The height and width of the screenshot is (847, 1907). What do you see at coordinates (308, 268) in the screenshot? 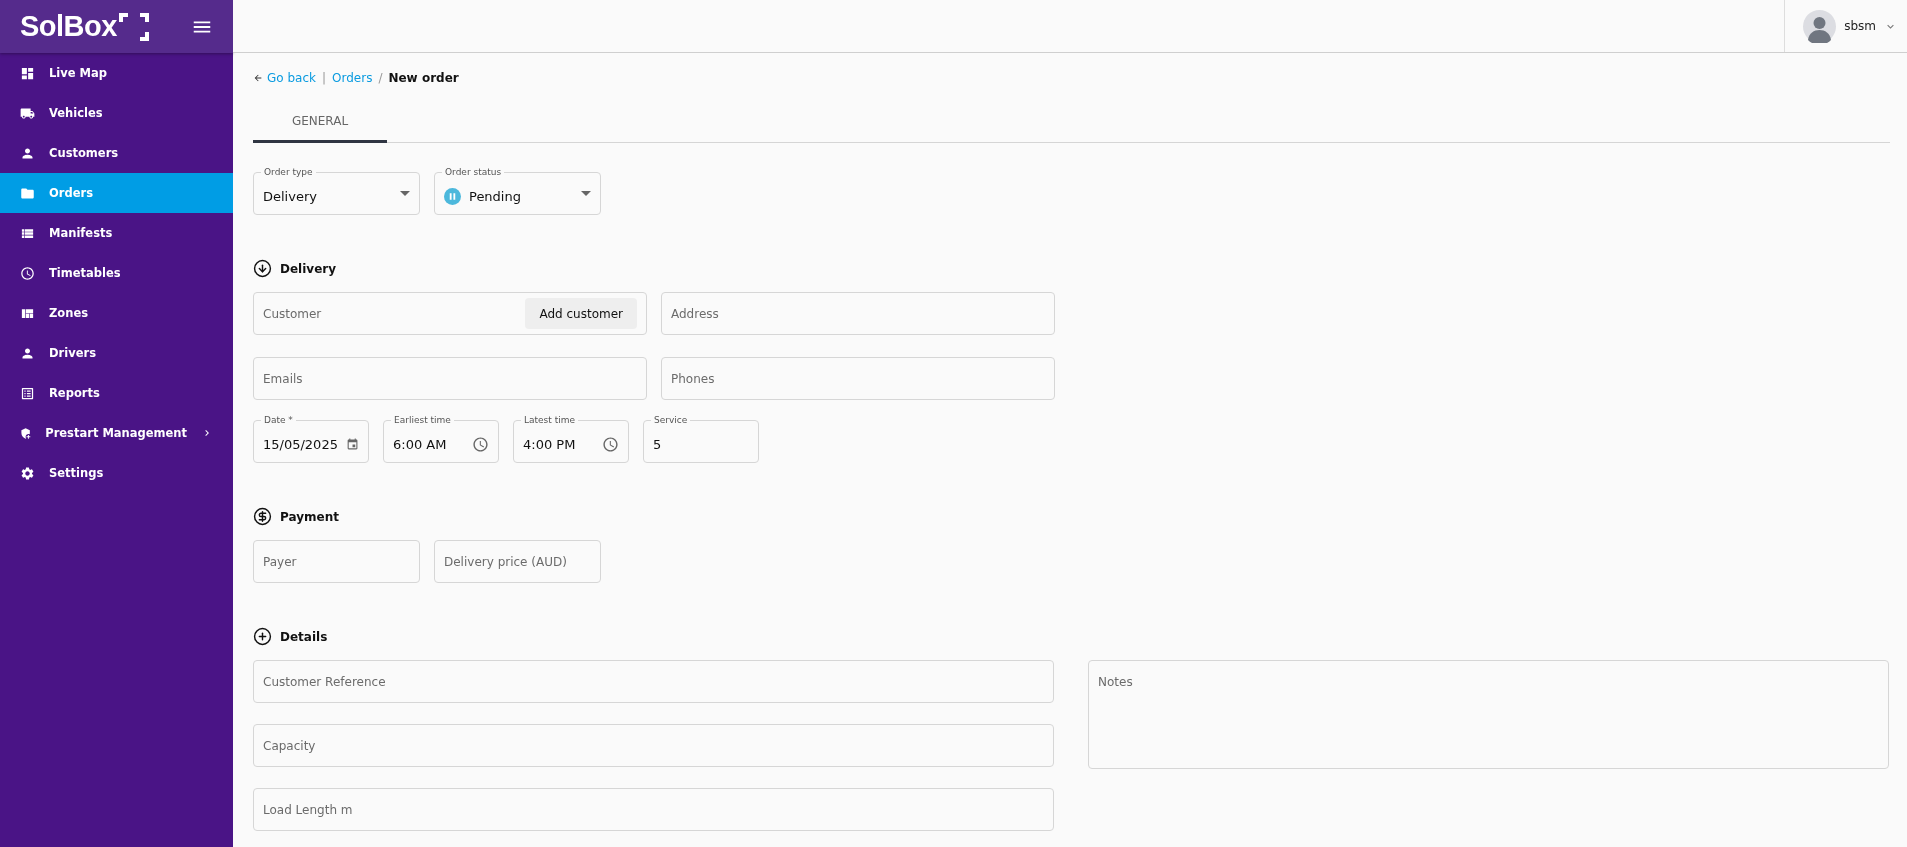
I see `section-title: Delivery` at bounding box center [308, 268].